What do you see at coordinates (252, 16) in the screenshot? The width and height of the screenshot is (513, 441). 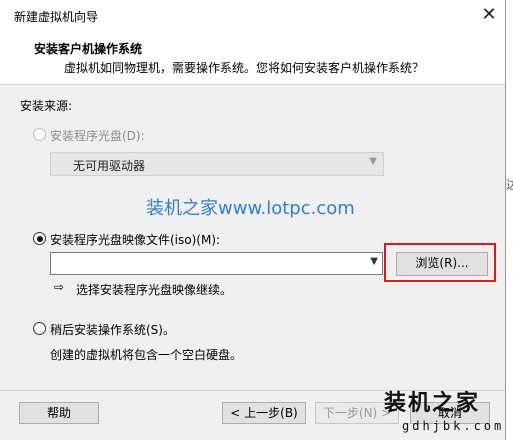 I see `title-bar: 新建虚拟机向导 ✕` at bounding box center [252, 16].